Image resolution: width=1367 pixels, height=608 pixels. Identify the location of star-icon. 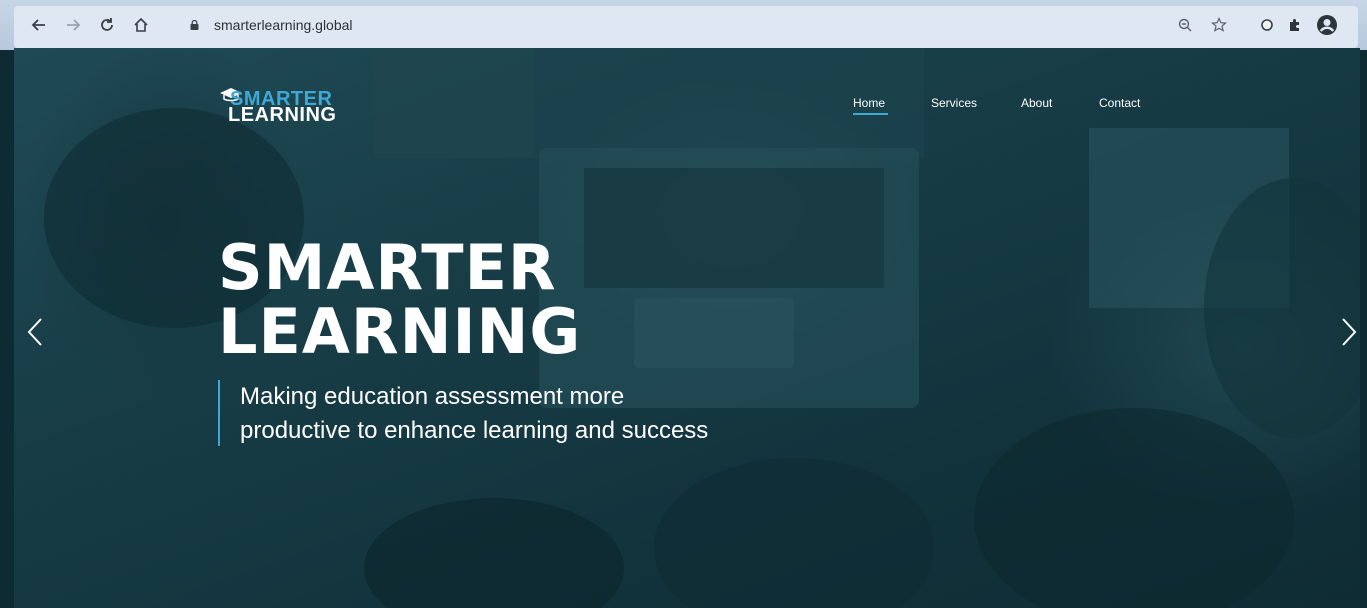
(1219, 25).